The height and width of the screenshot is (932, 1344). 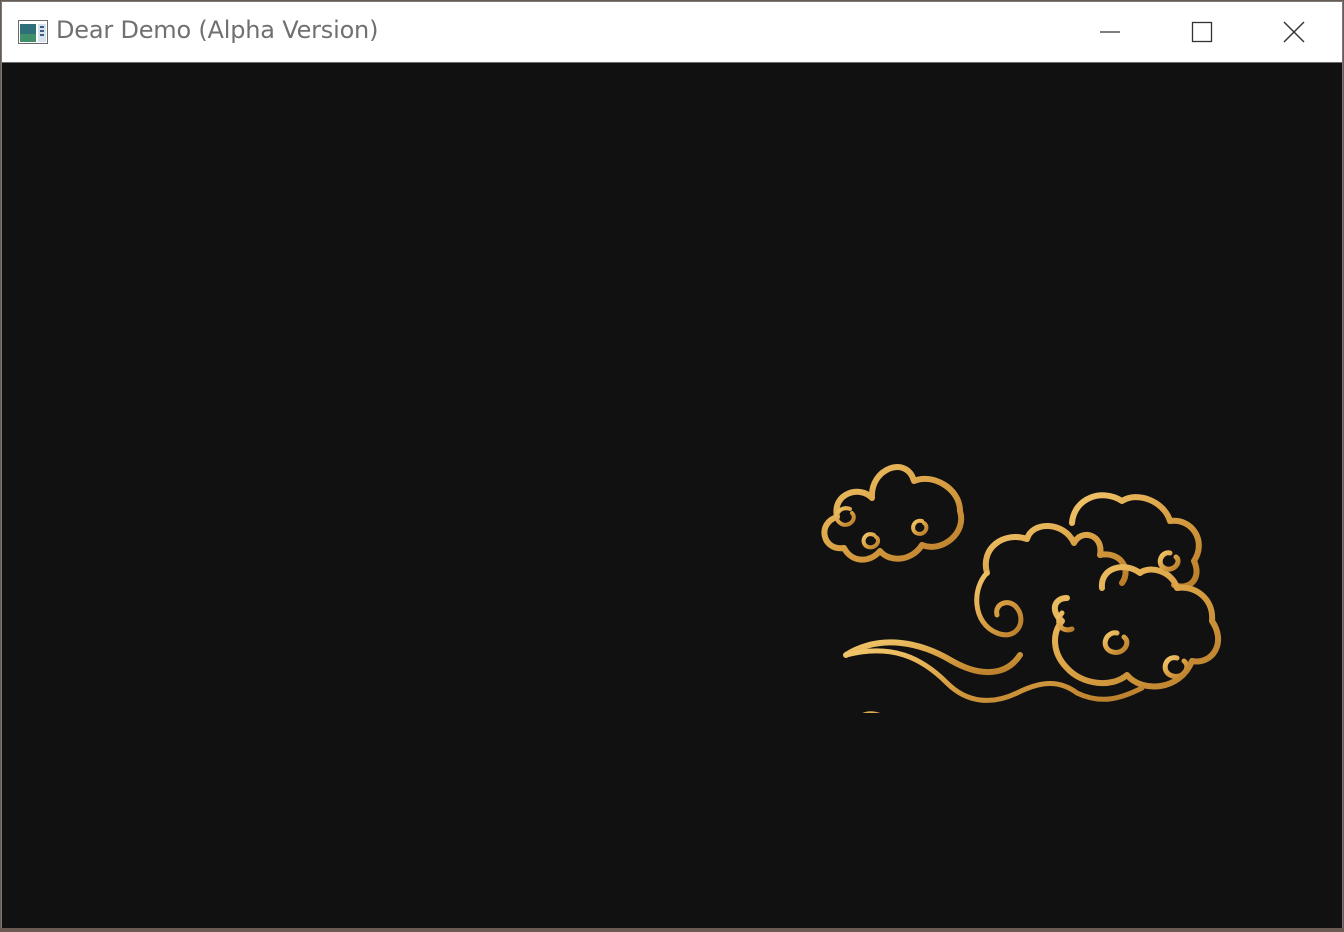 I want to click on window-title: Dear Demo (Alpha Version), so click(x=217, y=30).